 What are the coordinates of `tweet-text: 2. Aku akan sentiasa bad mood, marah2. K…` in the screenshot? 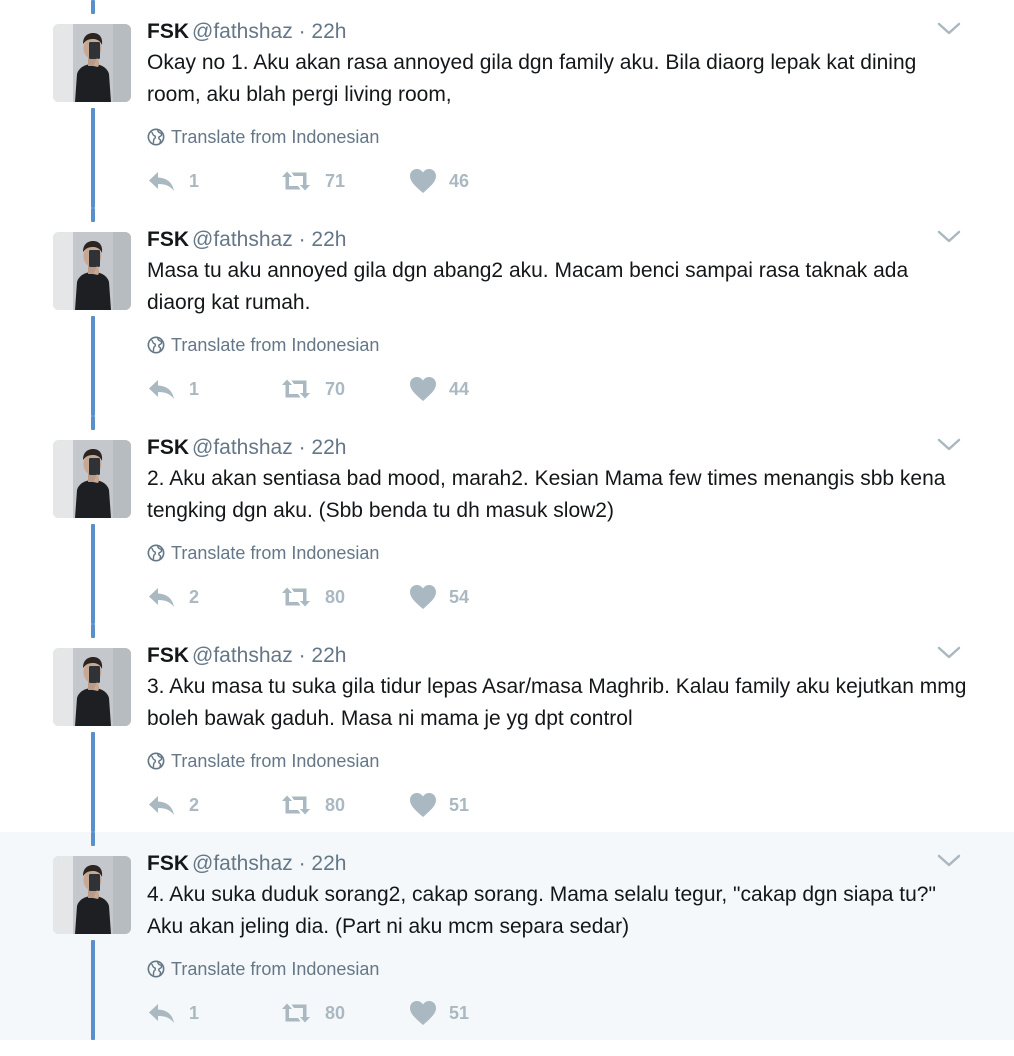 It's located at (546, 494).